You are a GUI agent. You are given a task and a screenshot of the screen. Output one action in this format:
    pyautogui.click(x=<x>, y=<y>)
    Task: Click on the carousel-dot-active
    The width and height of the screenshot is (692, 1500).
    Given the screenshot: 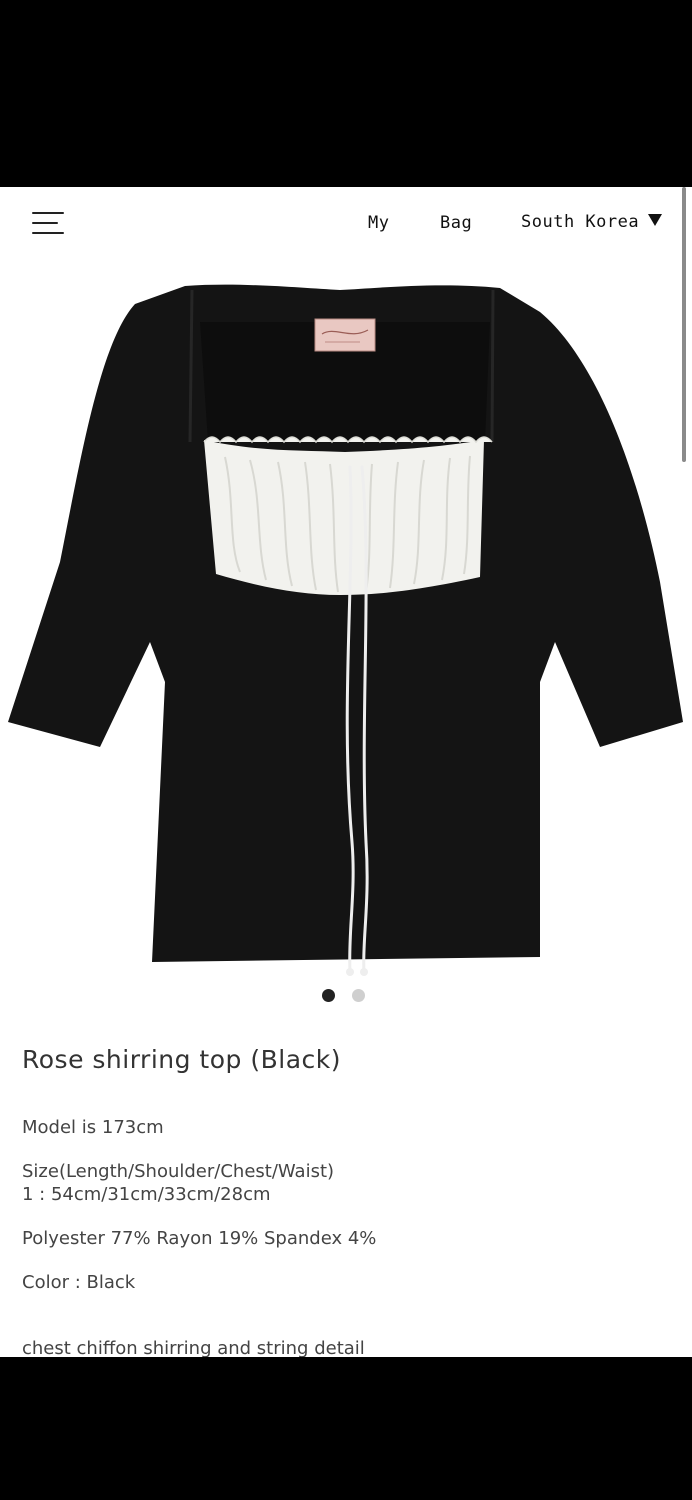 What is the action you would take?
    pyautogui.click(x=328, y=995)
    